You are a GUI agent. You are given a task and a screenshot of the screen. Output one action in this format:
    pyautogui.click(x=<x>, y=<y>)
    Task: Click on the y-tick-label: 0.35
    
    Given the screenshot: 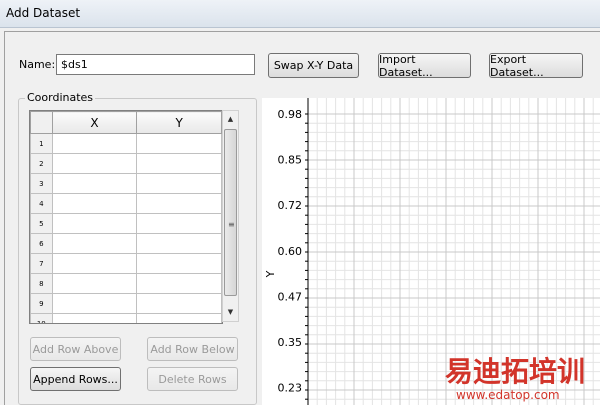 What is the action you would take?
    pyautogui.click(x=290, y=342)
    